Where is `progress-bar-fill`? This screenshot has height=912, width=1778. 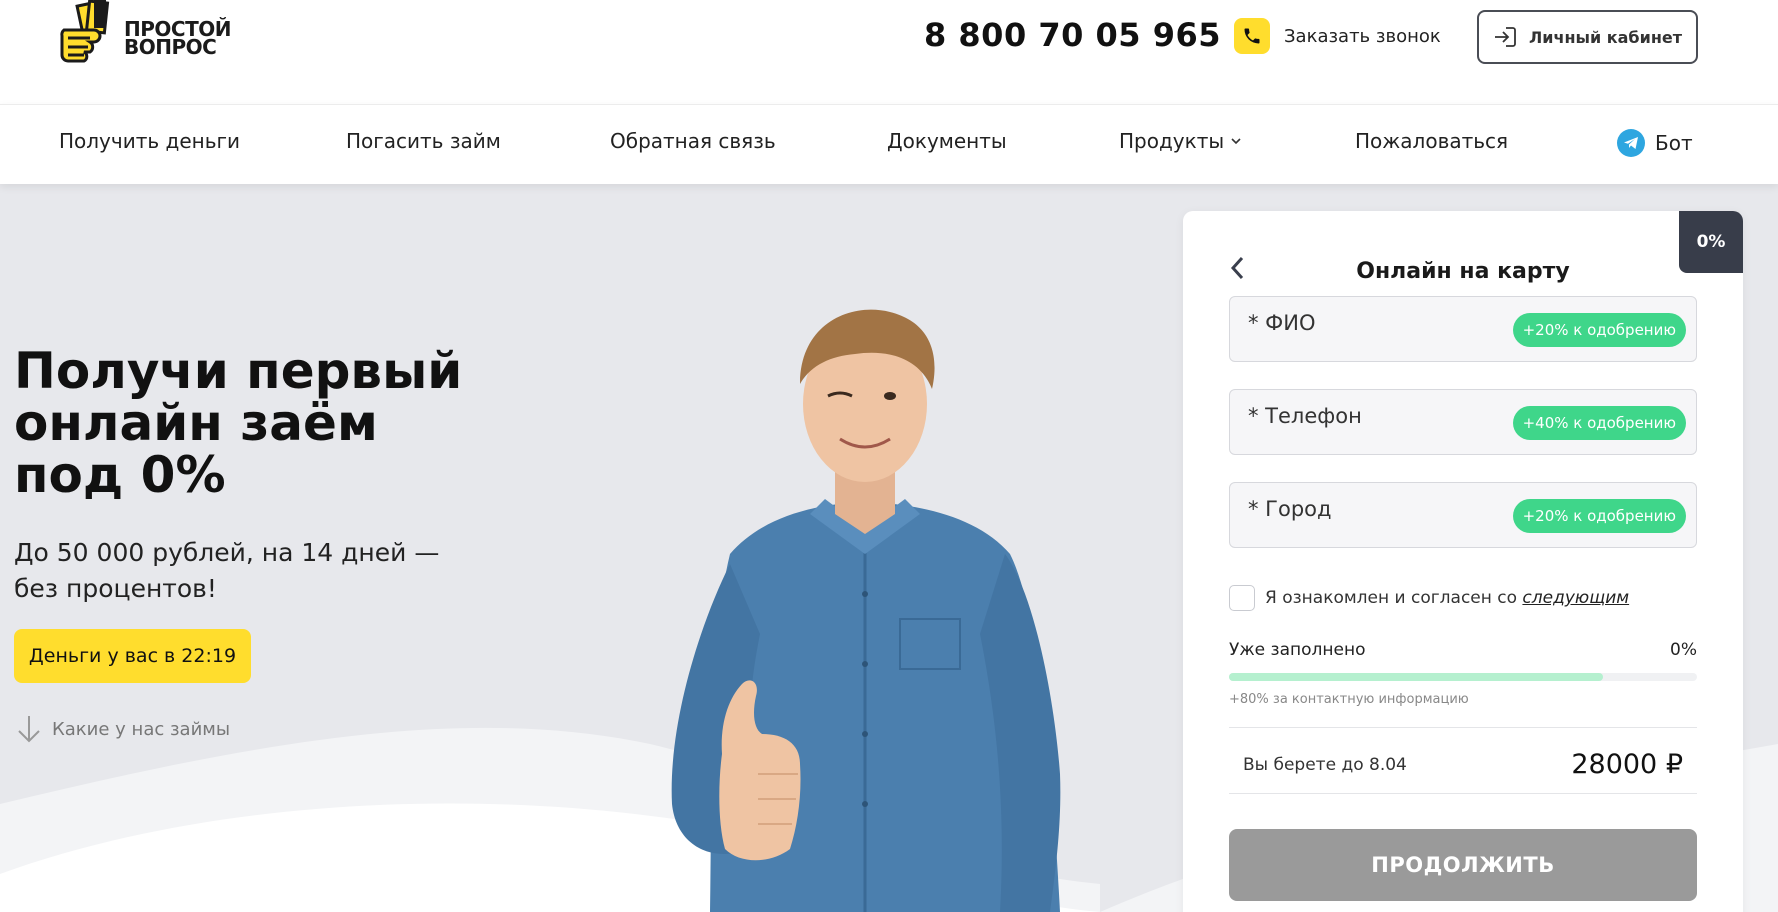
progress-bar-fill is located at coordinates (1416, 677).